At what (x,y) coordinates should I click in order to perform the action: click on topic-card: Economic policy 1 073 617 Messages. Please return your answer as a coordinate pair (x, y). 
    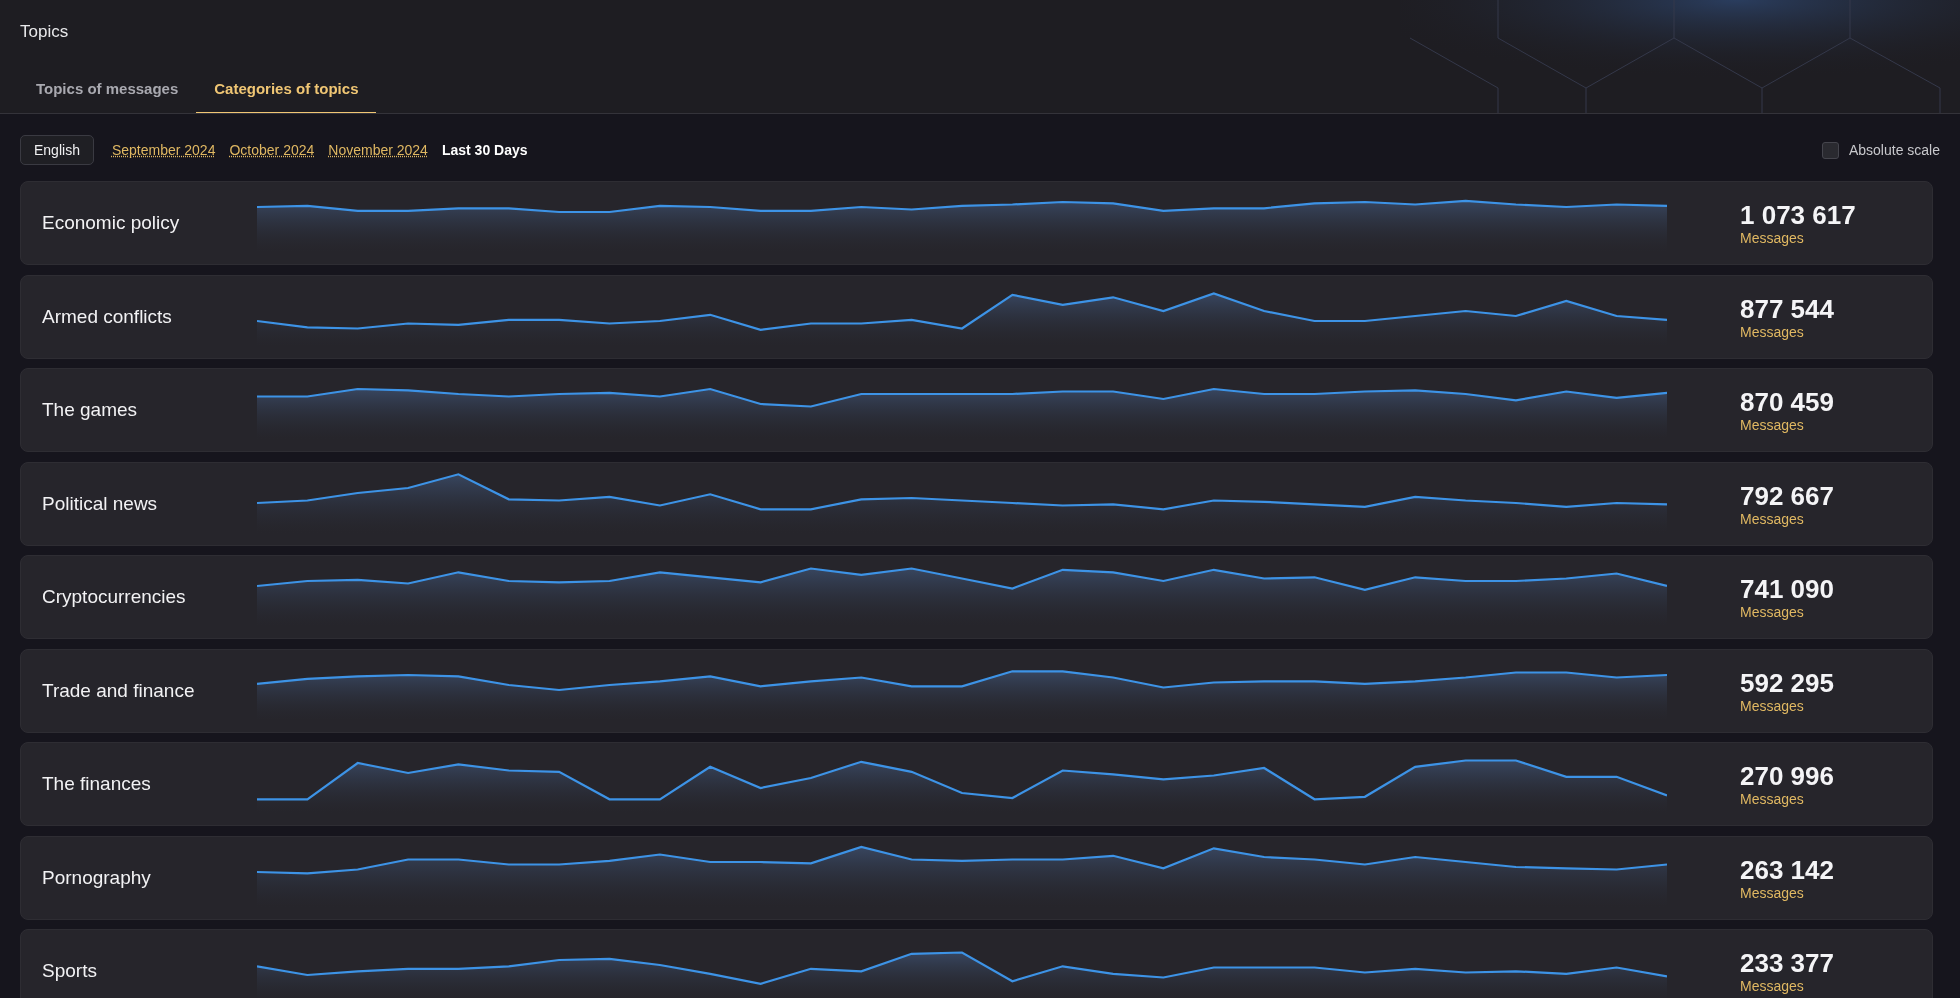
    Looking at the image, I should click on (976, 223).